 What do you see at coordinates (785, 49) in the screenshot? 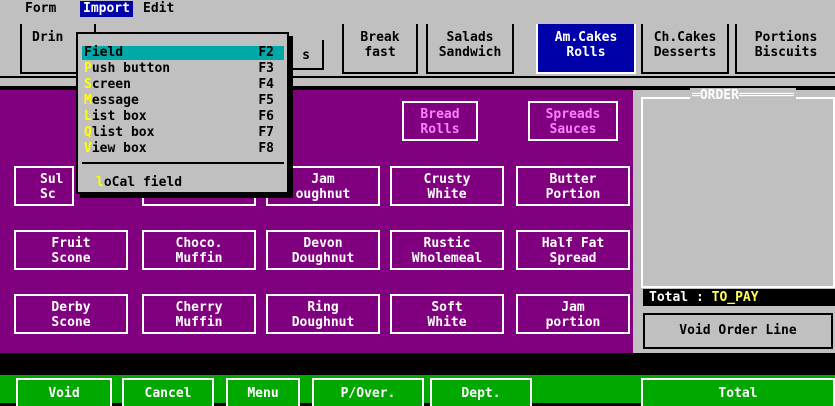
I see `category-portions-button: Portions Biscuits` at bounding box center [785, 49].